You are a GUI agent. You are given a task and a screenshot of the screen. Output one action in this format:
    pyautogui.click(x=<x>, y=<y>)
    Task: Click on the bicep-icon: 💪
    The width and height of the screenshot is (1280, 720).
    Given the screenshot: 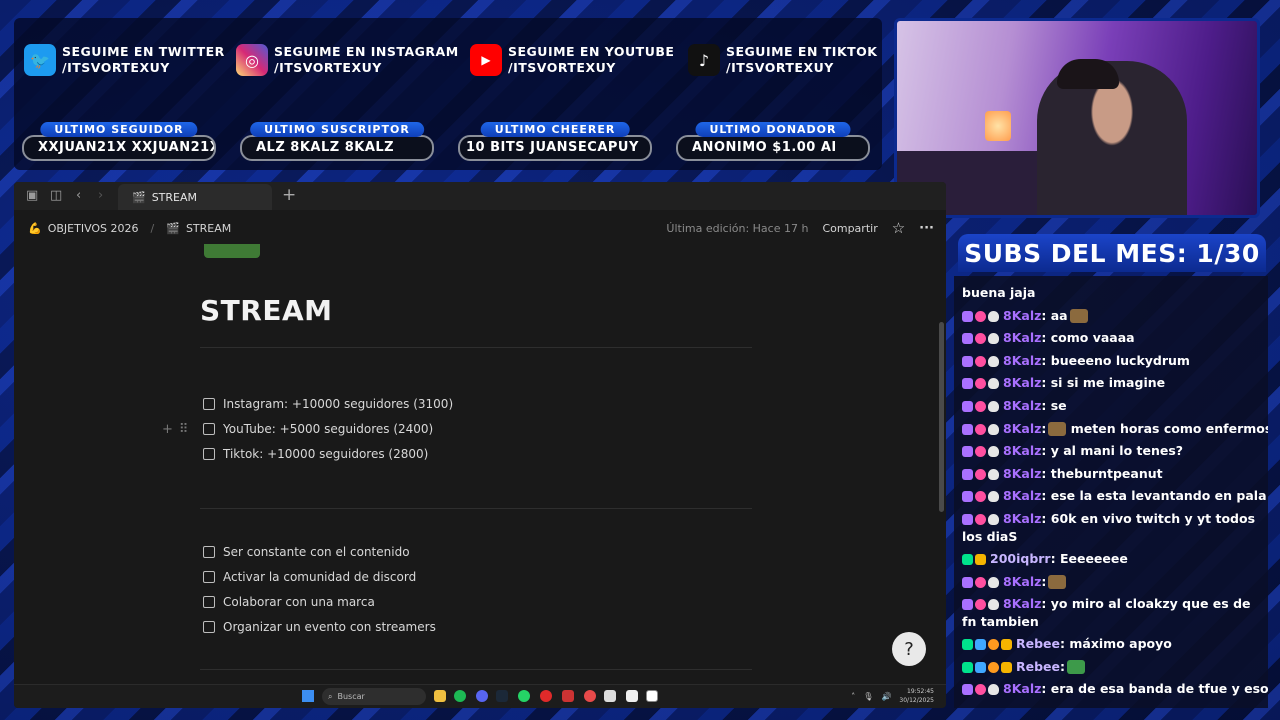 What is the action you would take?
    pyautogui.click(x=35, y=228)
    